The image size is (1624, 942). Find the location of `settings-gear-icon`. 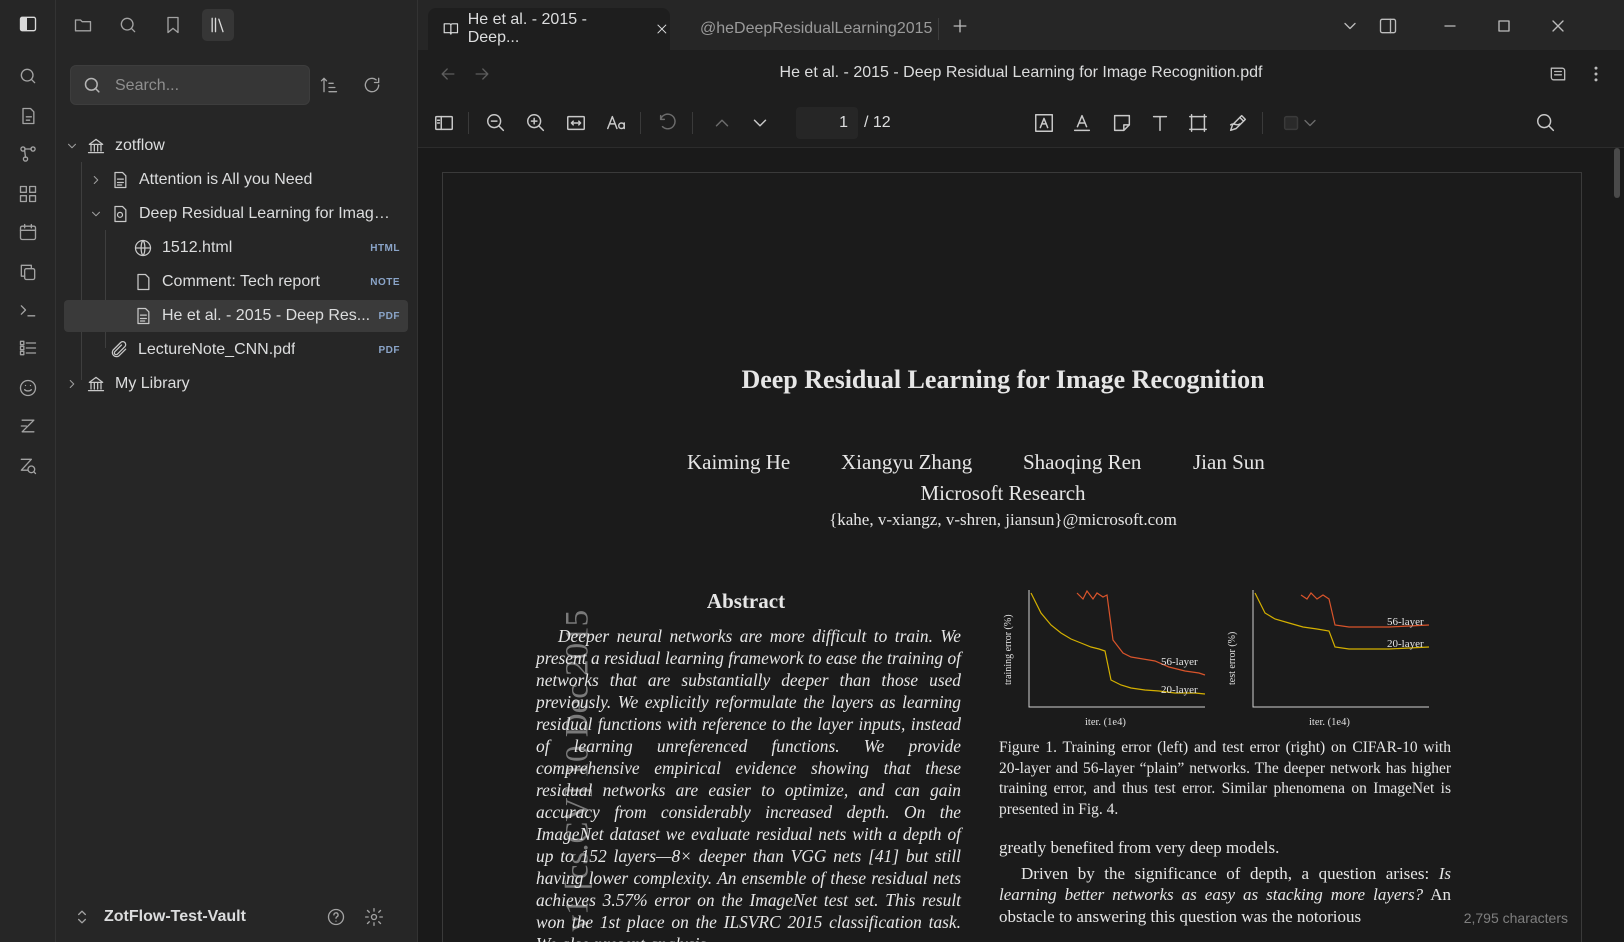

settings-gear-icon is located at coordinates (374, 917).